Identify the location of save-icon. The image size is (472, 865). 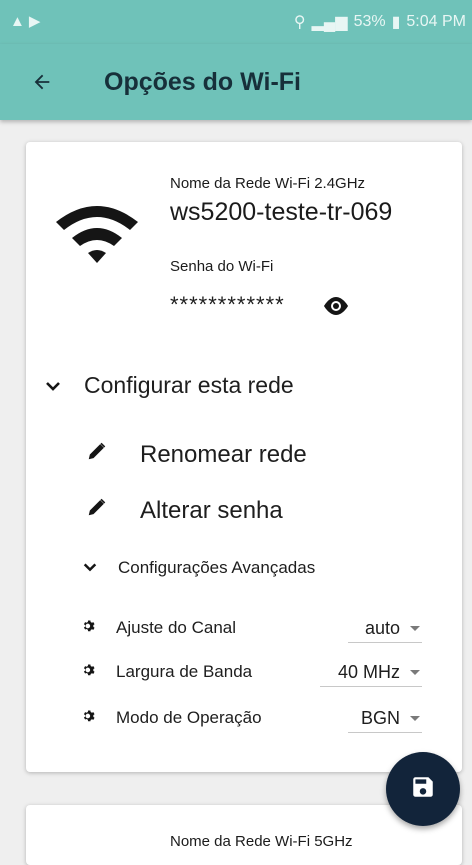
(423, 789).